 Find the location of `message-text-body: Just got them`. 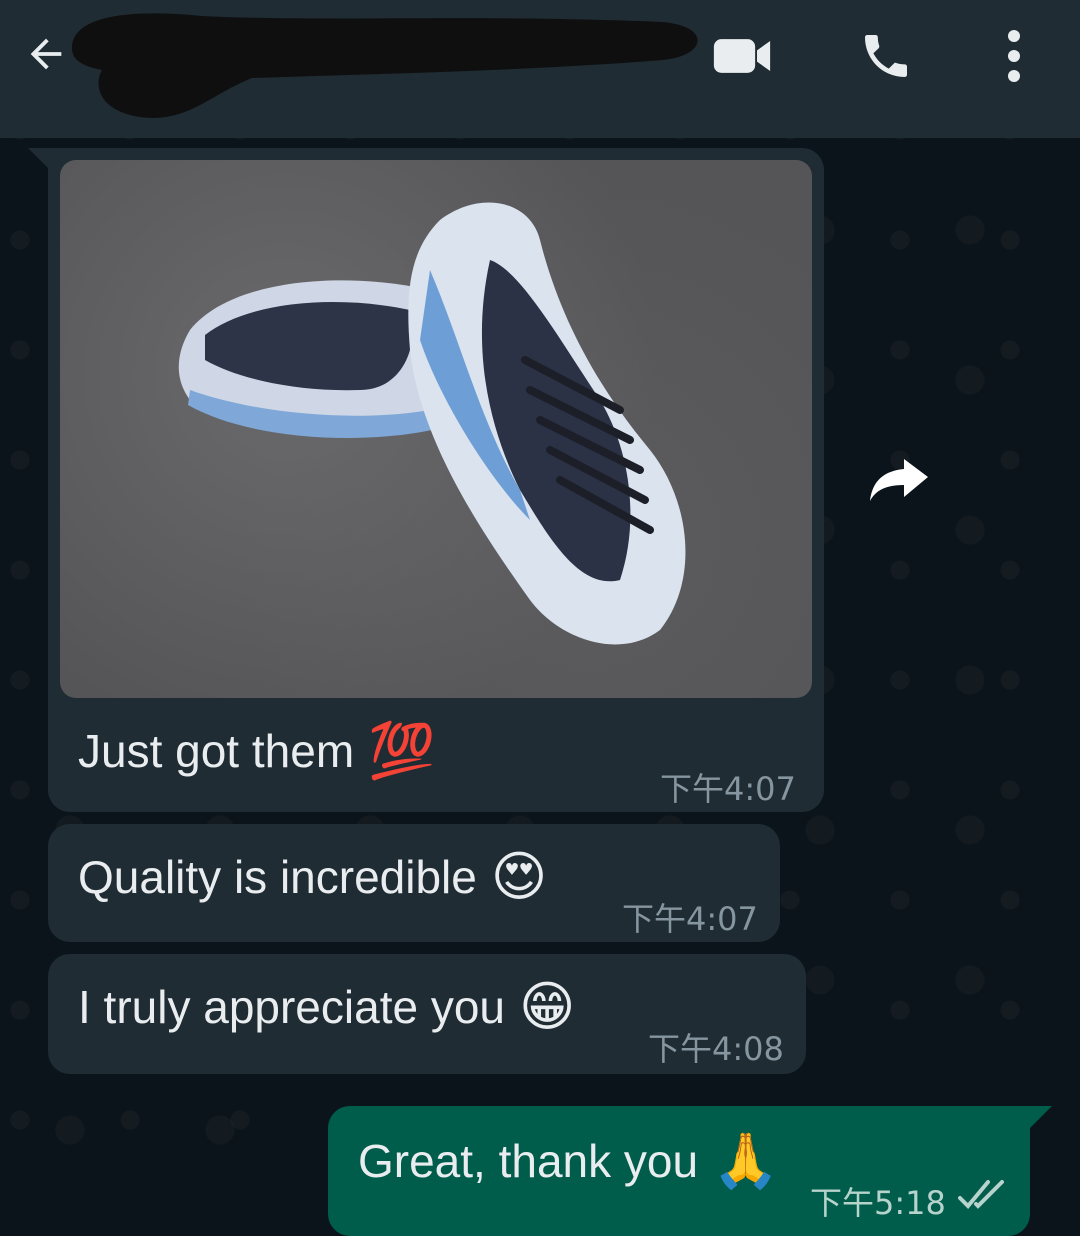

message-text-body: Just got them is located at coordinates (216, 751).